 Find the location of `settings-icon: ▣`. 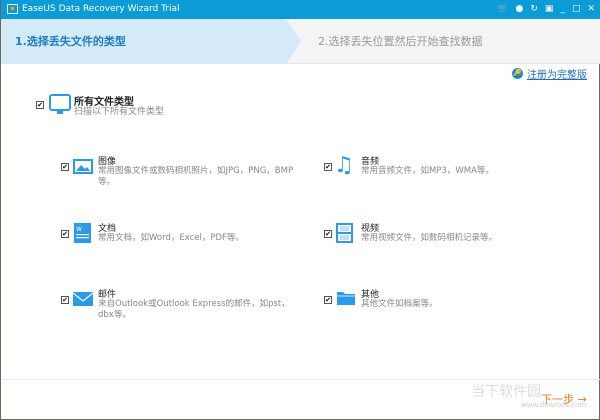

settings-icon: ▣ is located at coordinates (549, 9).